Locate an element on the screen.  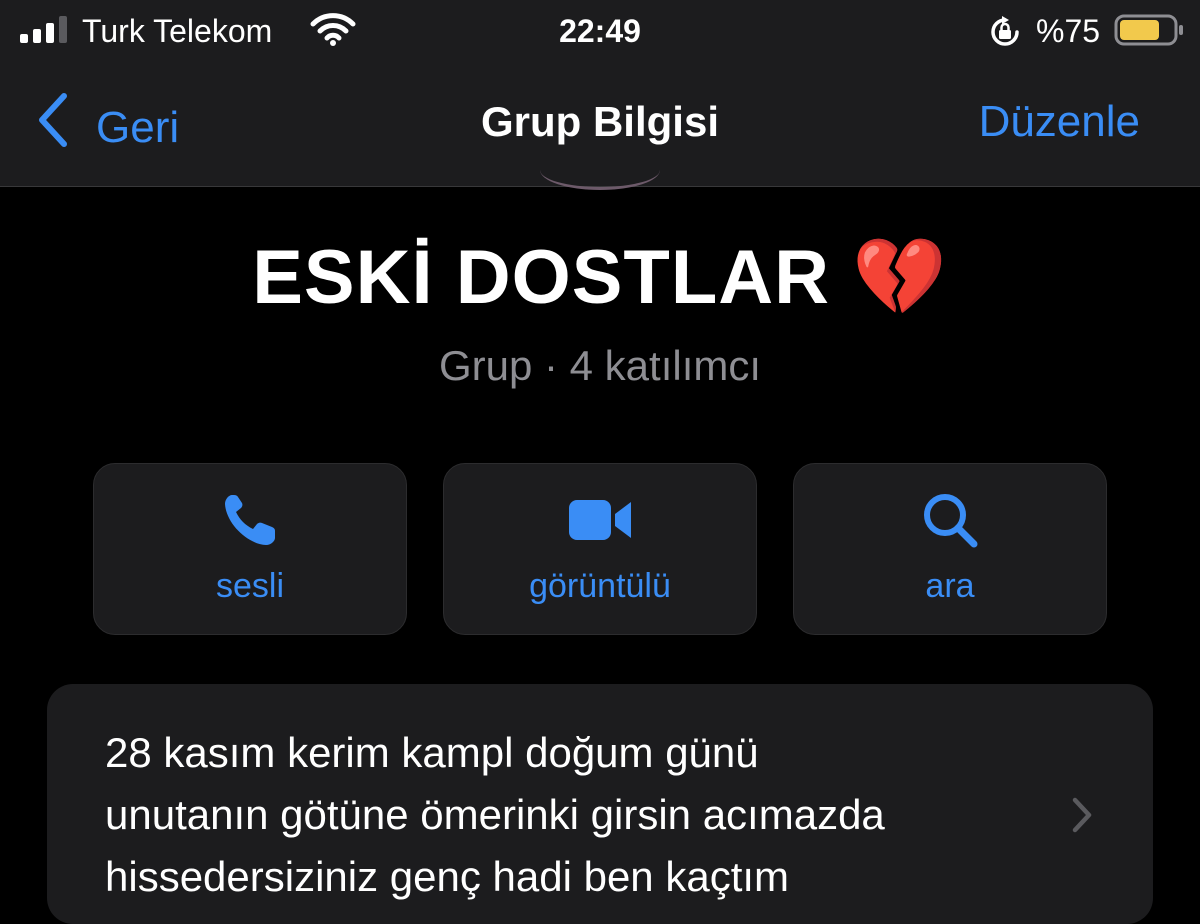
group-name: ESKİ DOSTLAR 💔 is located at coordinates (600, 277).